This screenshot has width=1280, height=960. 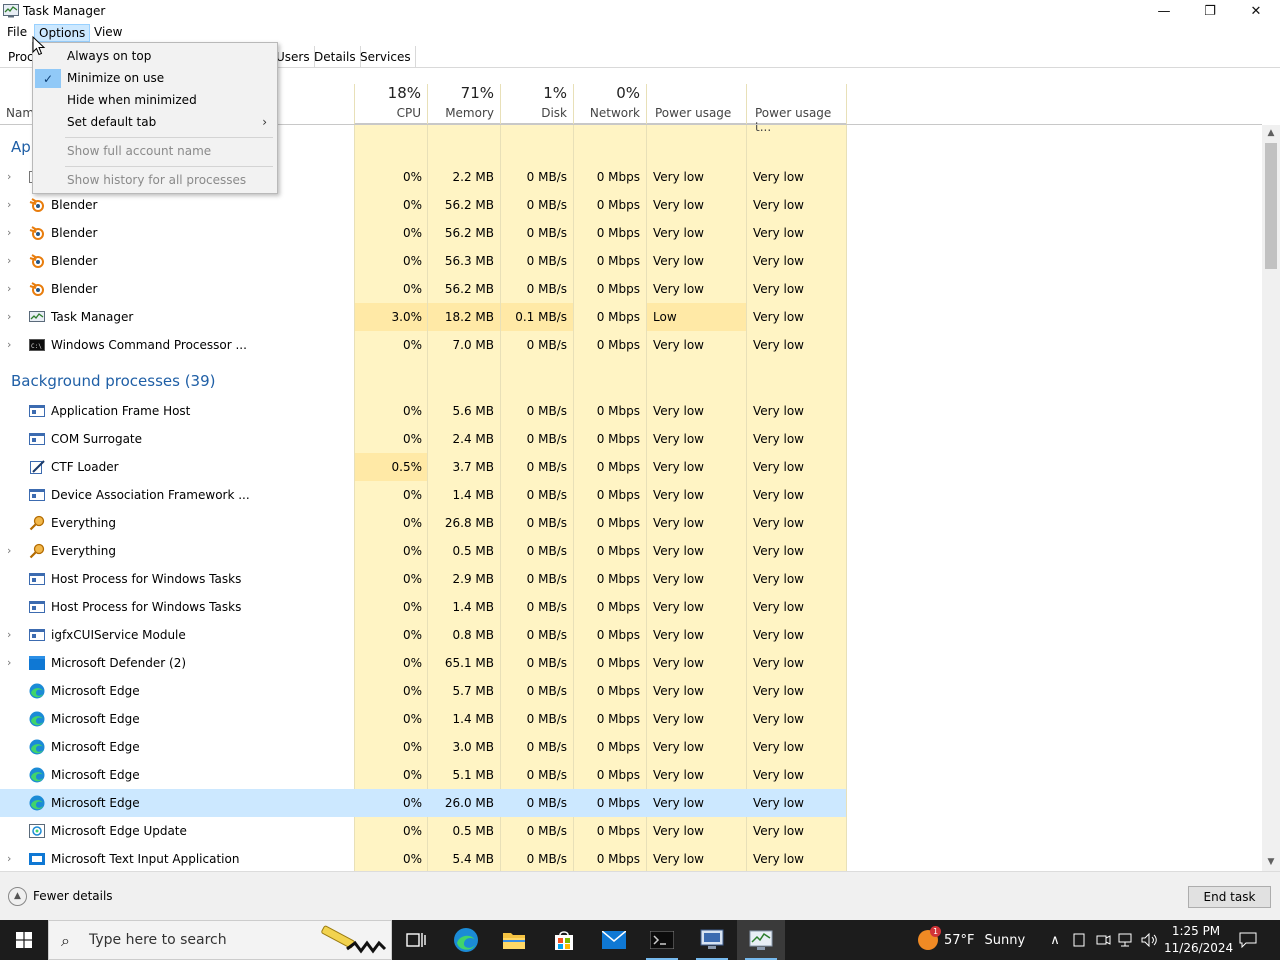 I want to click on menu-item-label: Always on top, so click(x=109, y=56).